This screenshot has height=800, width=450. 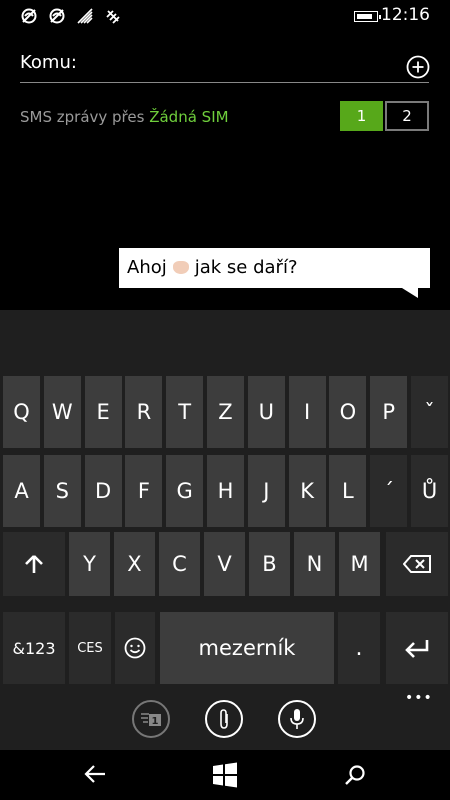 What do you see at coordinates (410, 293) in the screenshot?
I see `bubble-tail` at bounding box center [410, 293].